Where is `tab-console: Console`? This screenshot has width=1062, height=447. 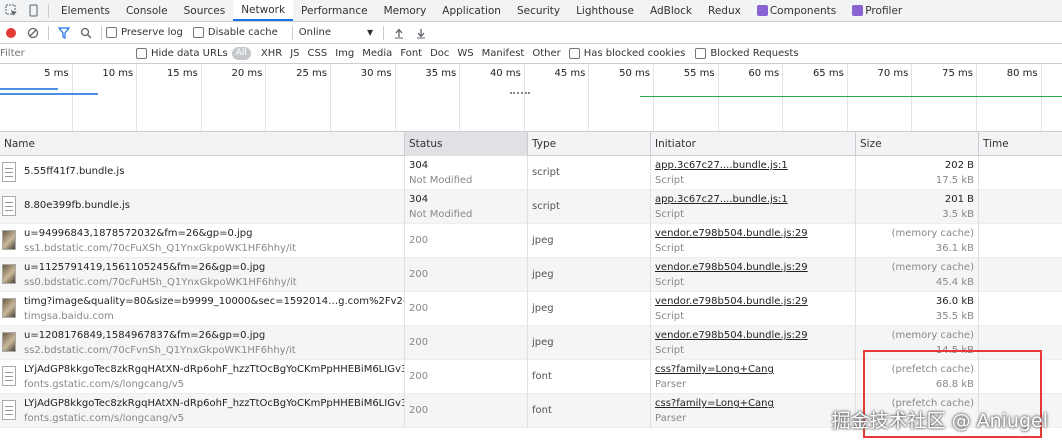 tab-console: Console is located at coordinates (147, 10).